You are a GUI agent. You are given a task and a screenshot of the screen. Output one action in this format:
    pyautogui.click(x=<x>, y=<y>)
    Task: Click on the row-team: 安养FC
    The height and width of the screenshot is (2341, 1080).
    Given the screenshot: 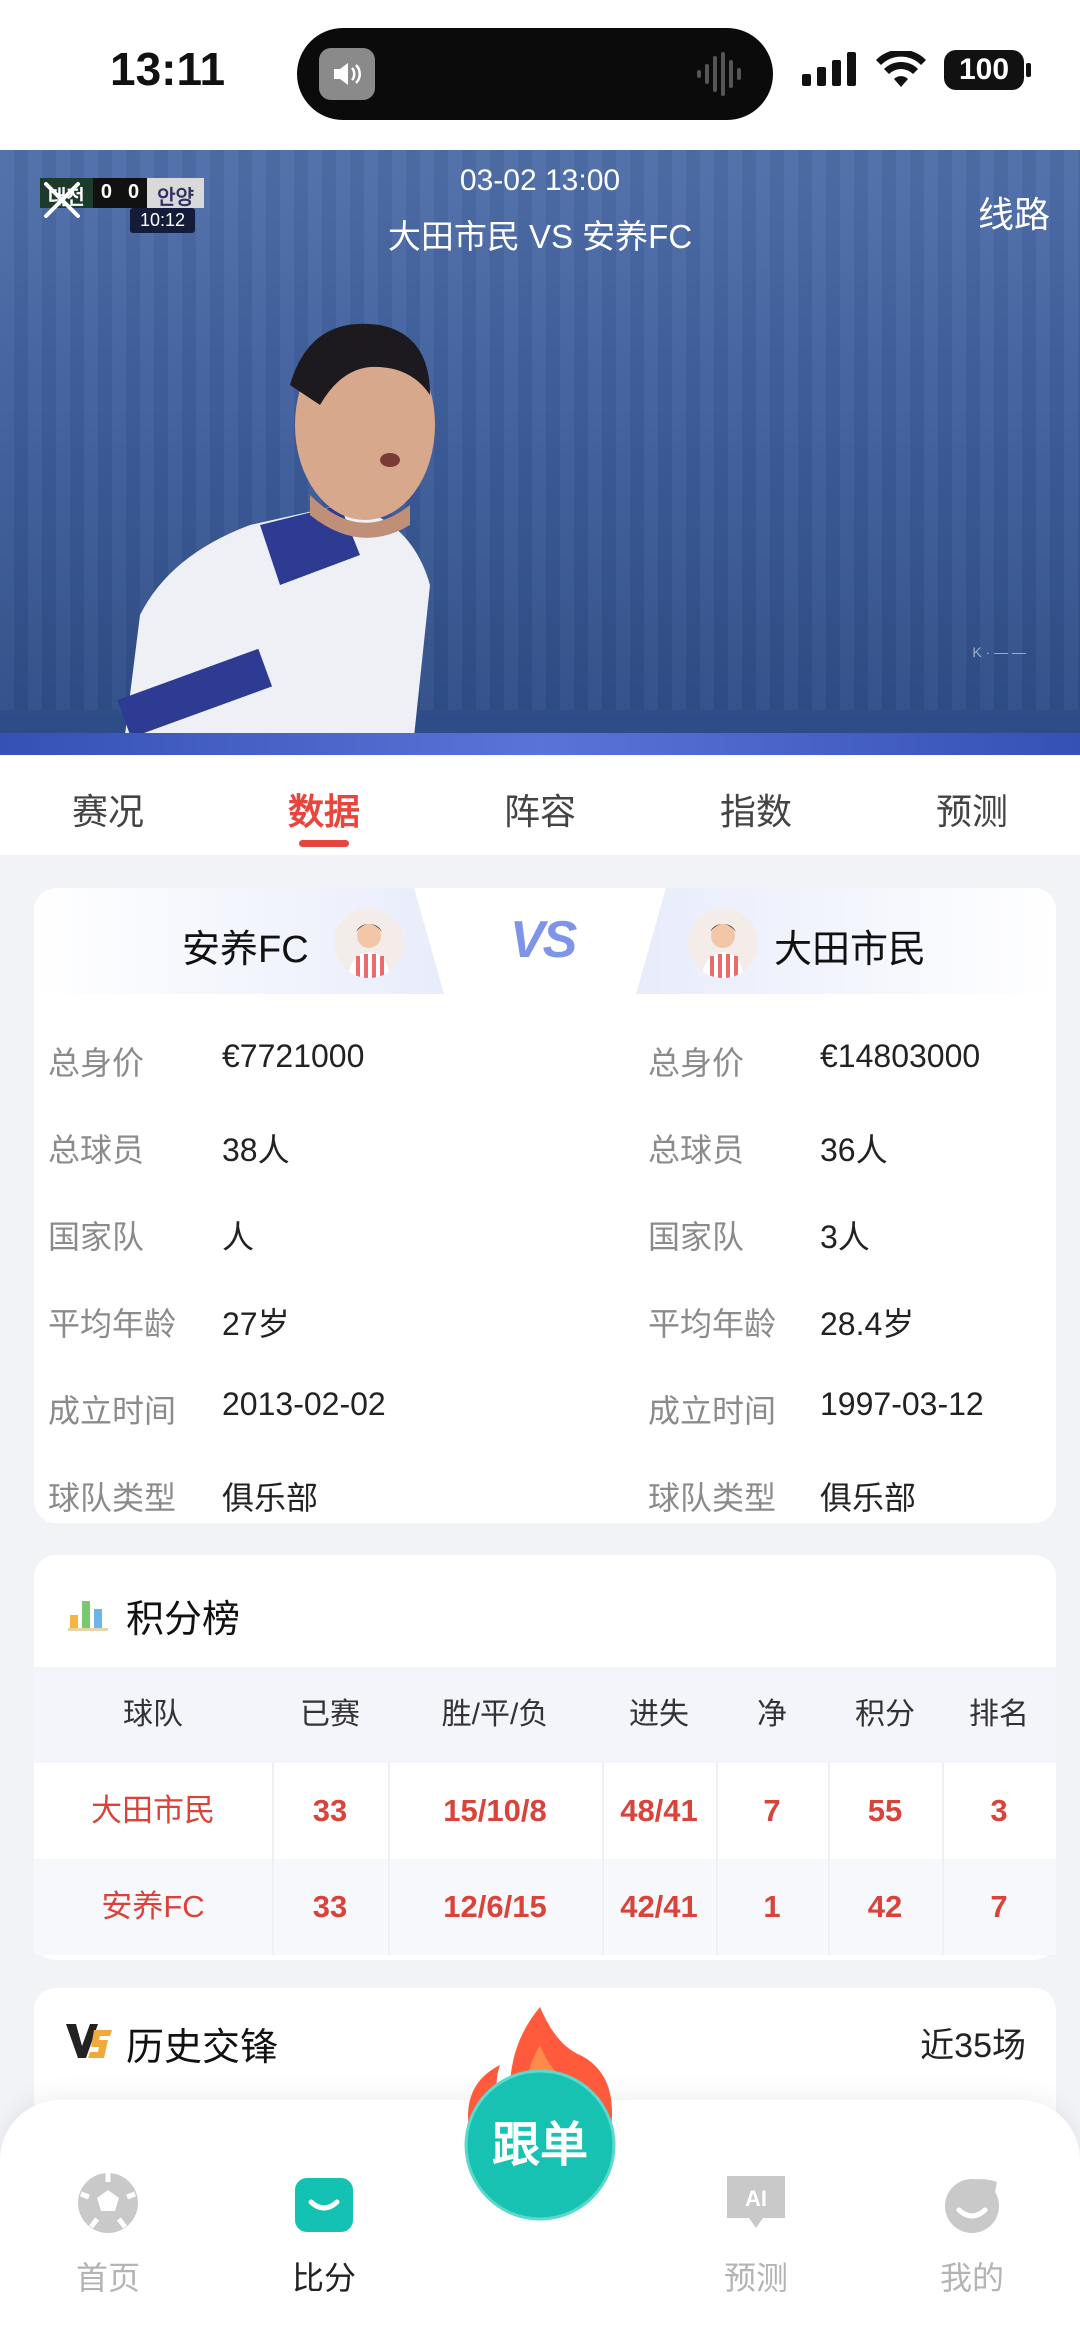 What is the action you would take?
    pyautogui.click(x=153, y=1906)
    